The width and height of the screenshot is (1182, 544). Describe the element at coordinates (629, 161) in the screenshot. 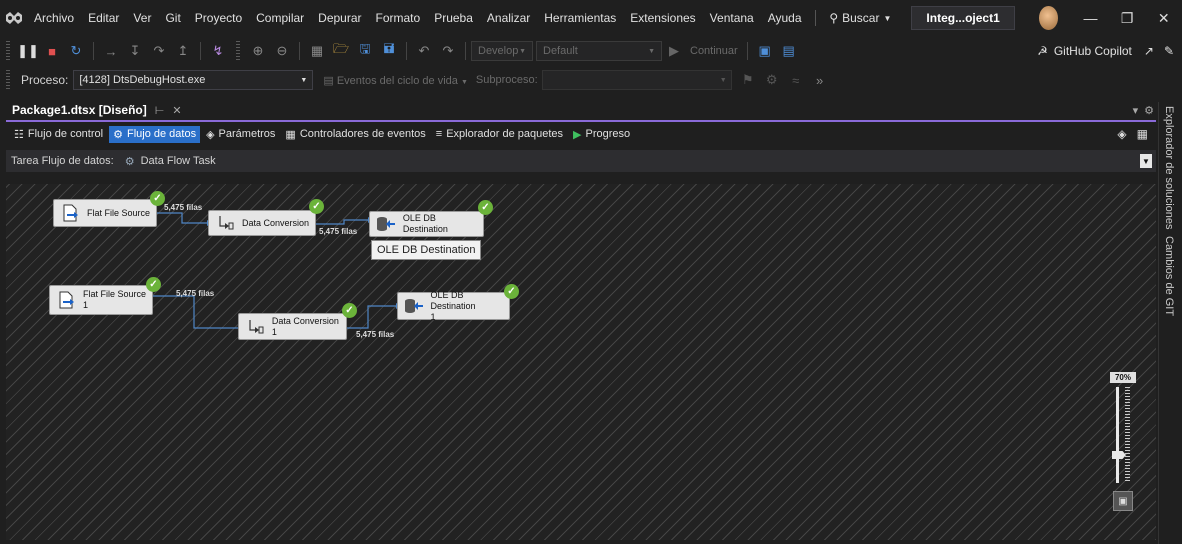

I see `data-flow-task-combo: ⚙ Data Flow Task` at that location.